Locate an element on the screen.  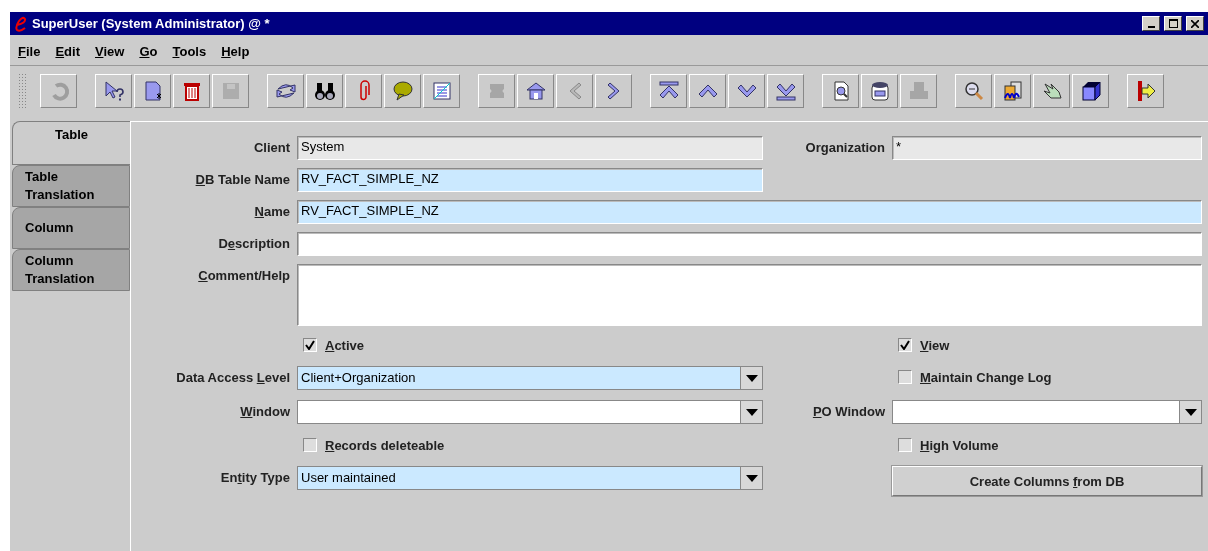
checkbox-label: Active is located at coordinates (345, 345).